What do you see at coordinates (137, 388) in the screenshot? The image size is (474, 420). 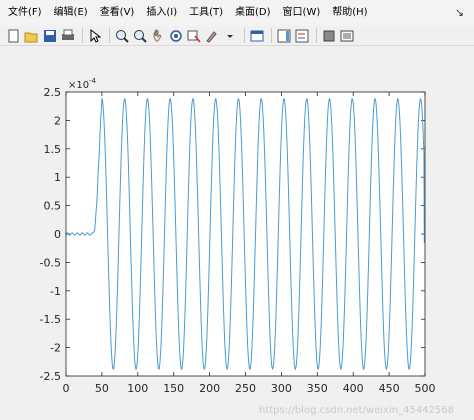 I see `x-tick-label: 100` at bounding box center [137, 388].